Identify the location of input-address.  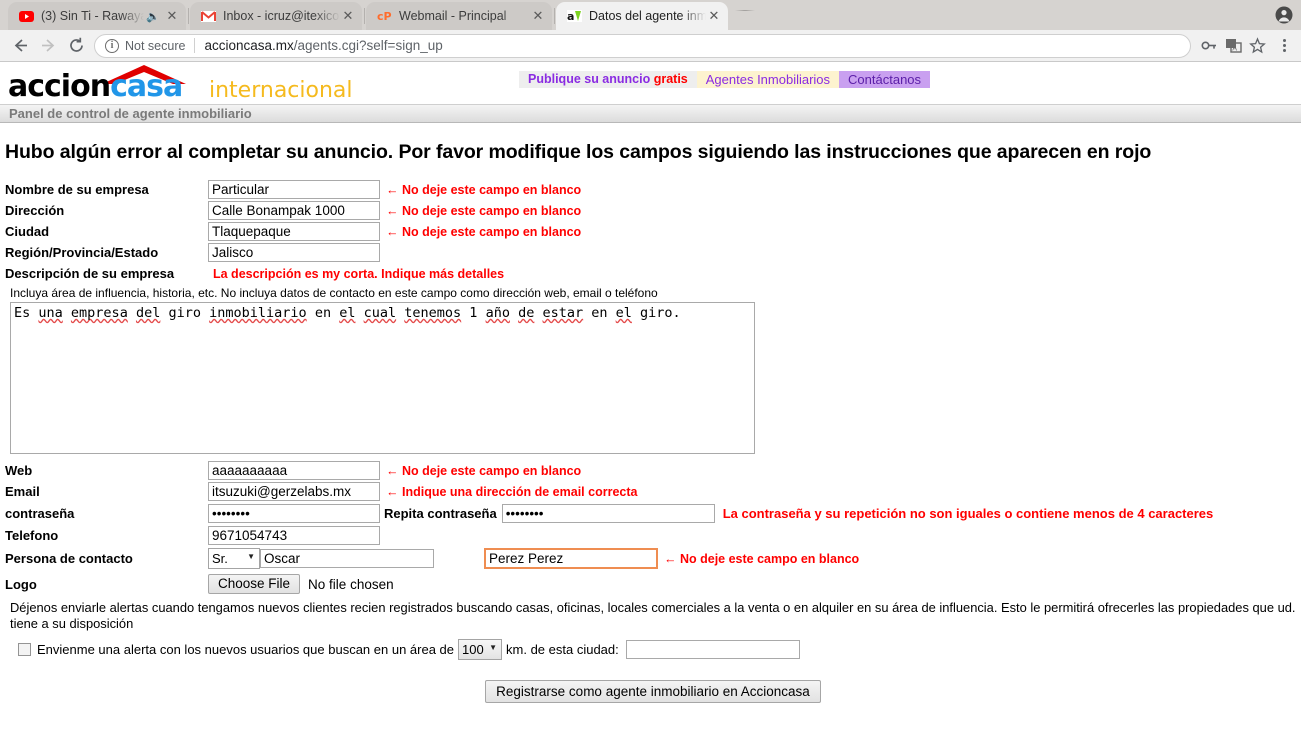
(294, 210).